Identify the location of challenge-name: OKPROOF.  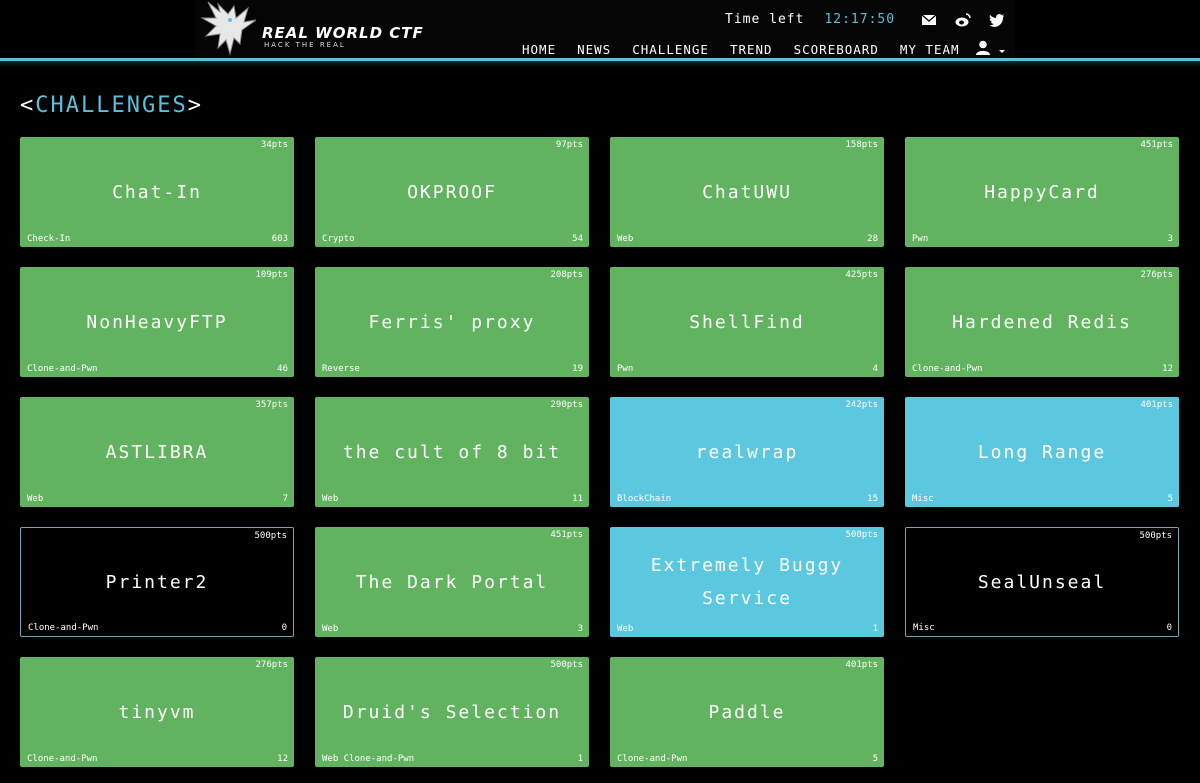
(452, 192).